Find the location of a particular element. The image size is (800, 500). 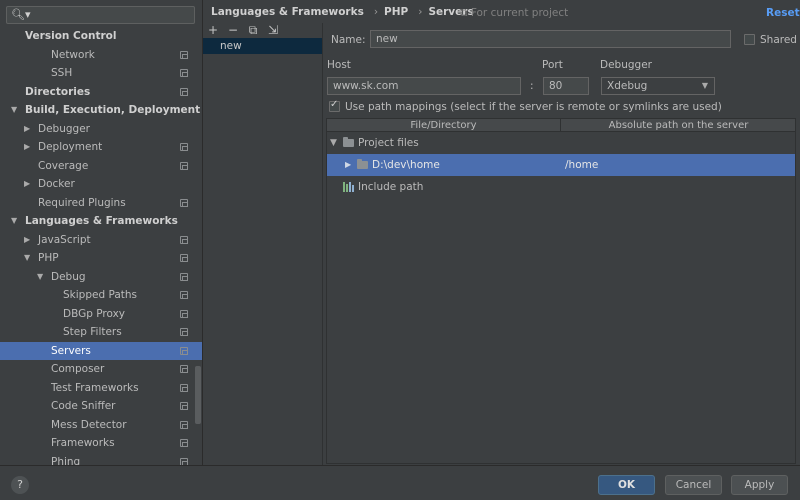

copy-icon: ⧉ is located at coordinates (253, 30).